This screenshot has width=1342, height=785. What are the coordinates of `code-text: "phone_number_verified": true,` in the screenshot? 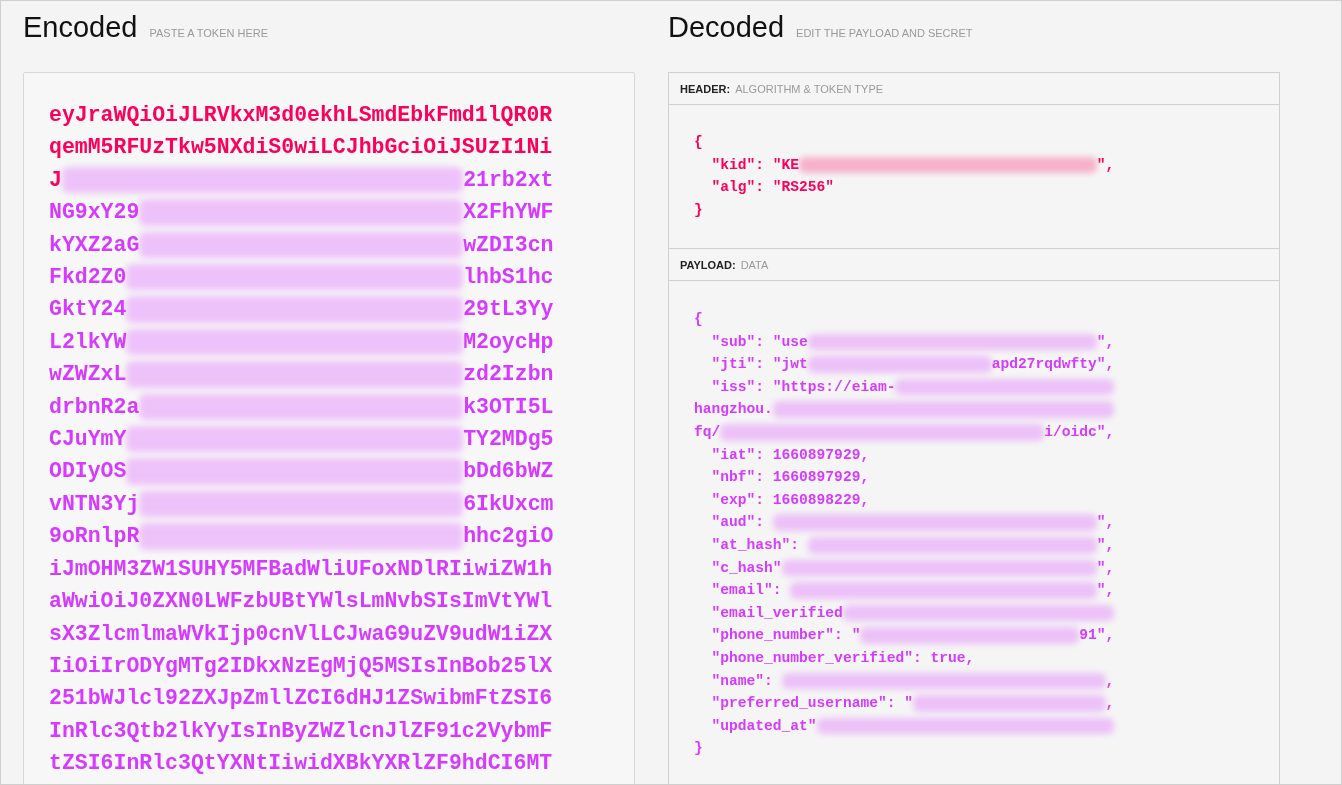 It's located at (842, 658).